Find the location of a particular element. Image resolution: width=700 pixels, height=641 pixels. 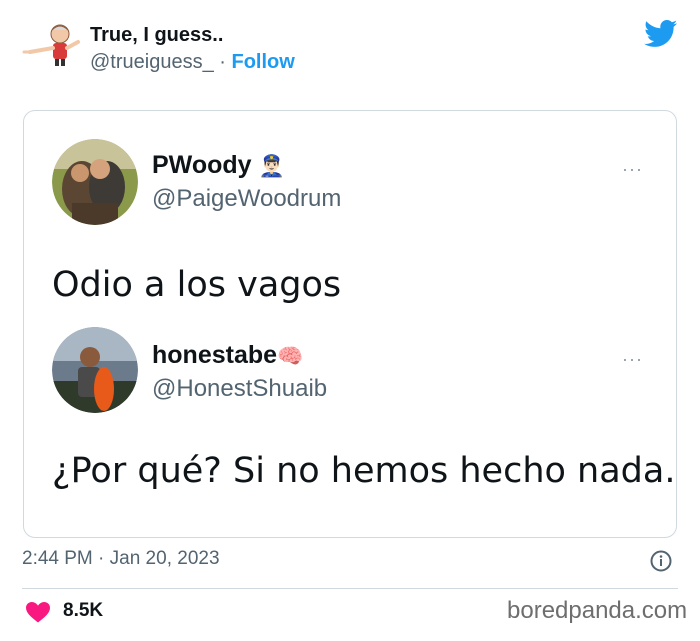

police-emoji-icon: 👮🏻‍♂️ is located at coordinates (271, 166).